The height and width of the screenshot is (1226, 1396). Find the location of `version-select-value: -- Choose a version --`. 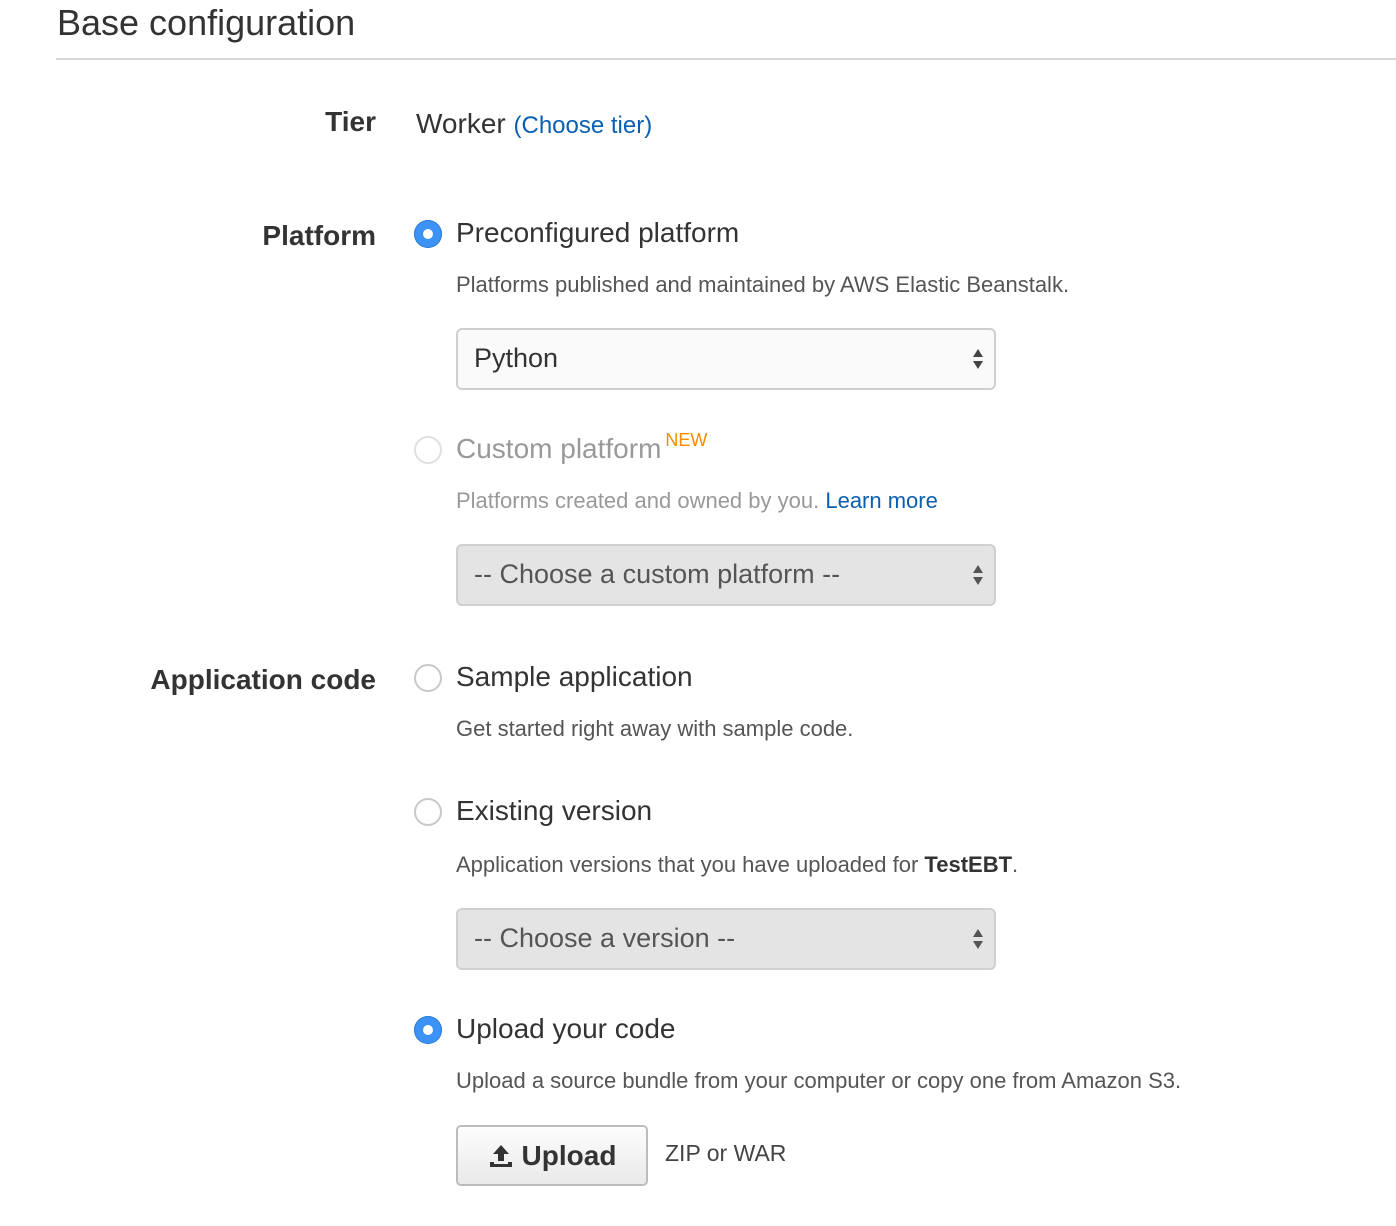

version-select-value: -- Choose a version -- is located at coordinates (605, 938).